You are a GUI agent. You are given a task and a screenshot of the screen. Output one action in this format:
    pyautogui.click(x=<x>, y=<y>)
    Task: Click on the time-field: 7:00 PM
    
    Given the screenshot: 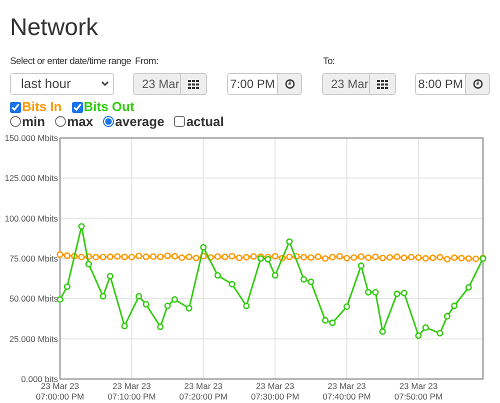 What is the action you would take?
    pyautogui.click(x=252, y=84)
    